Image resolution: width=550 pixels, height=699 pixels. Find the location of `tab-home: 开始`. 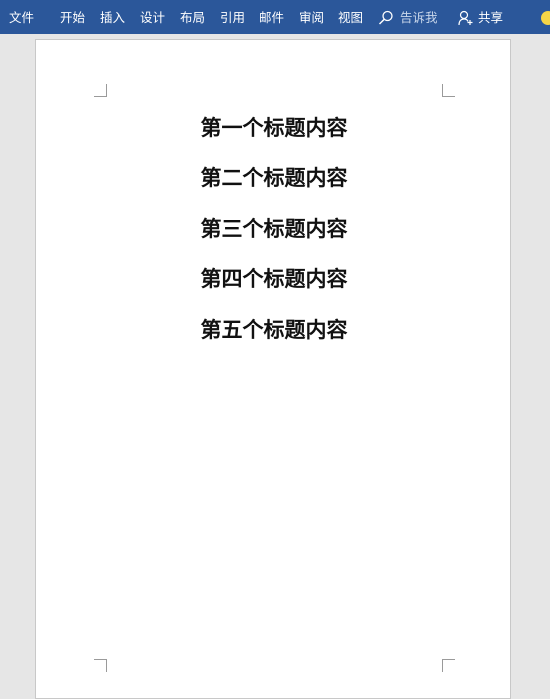

tab-home: 开始 is located at coordinates (72, 17).